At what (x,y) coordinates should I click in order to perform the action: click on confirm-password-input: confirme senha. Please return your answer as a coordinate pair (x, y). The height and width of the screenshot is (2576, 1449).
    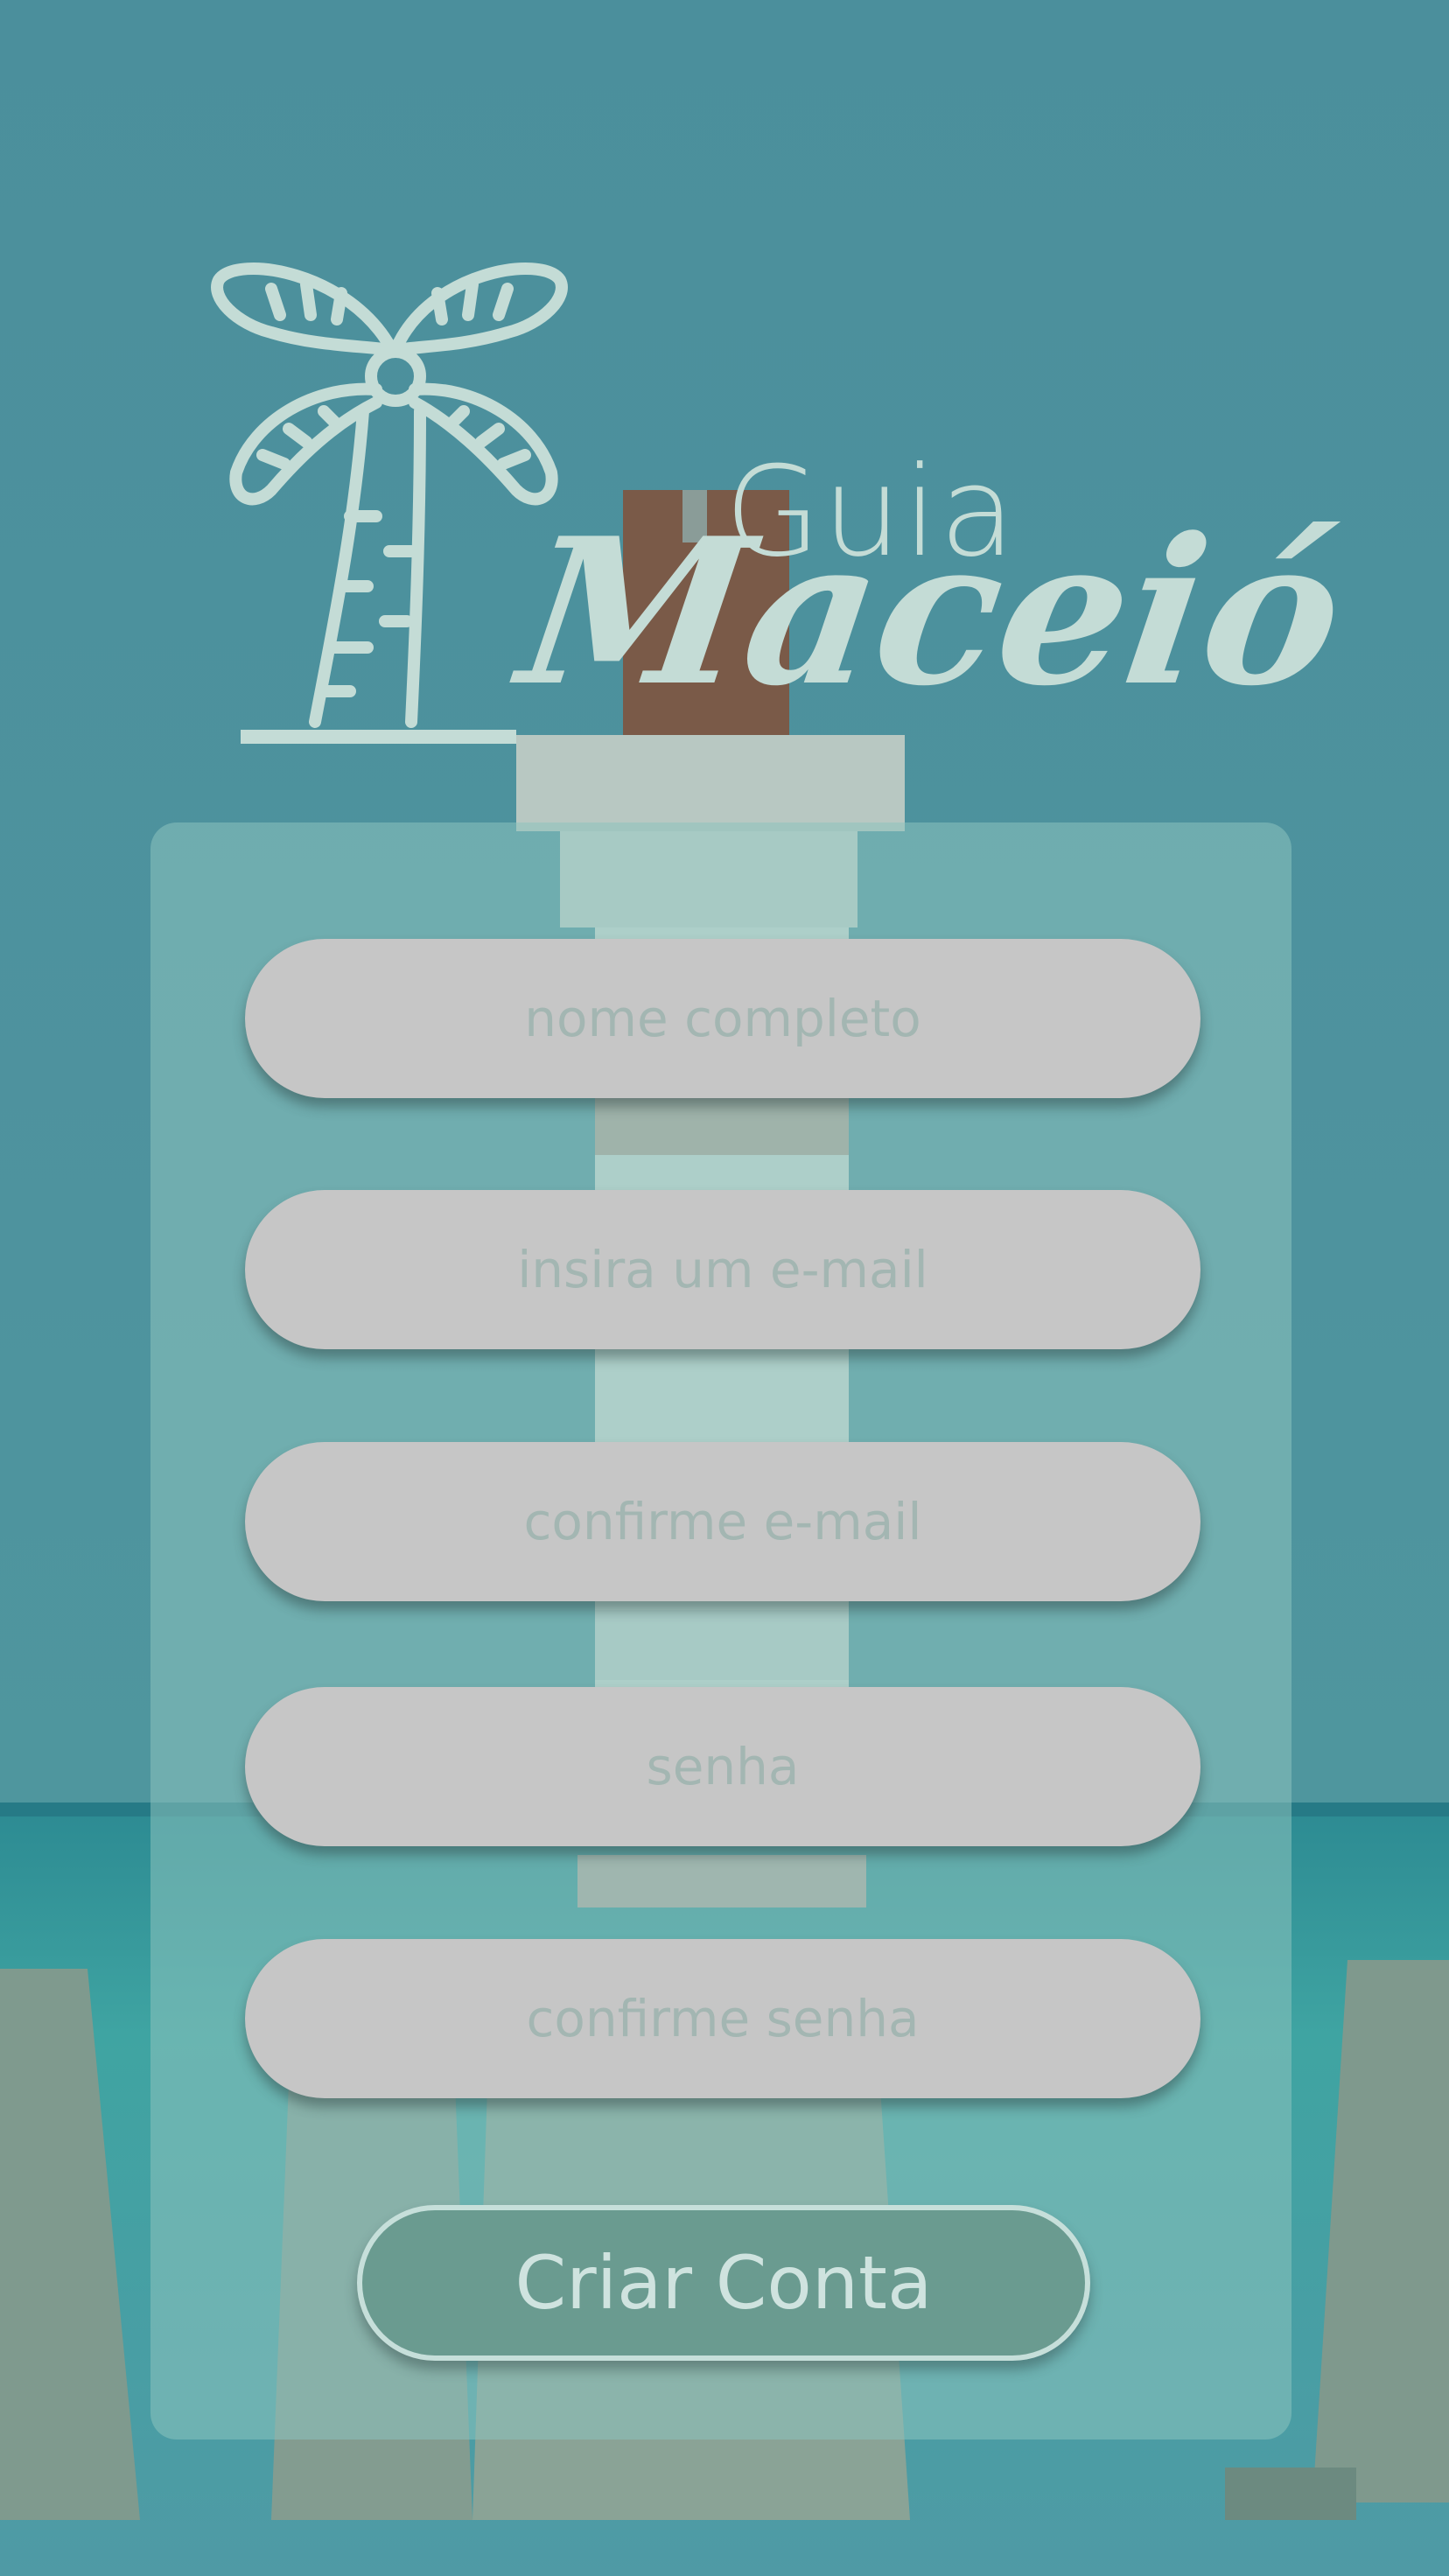
    Looking at the image, I should click on (722, 2018).